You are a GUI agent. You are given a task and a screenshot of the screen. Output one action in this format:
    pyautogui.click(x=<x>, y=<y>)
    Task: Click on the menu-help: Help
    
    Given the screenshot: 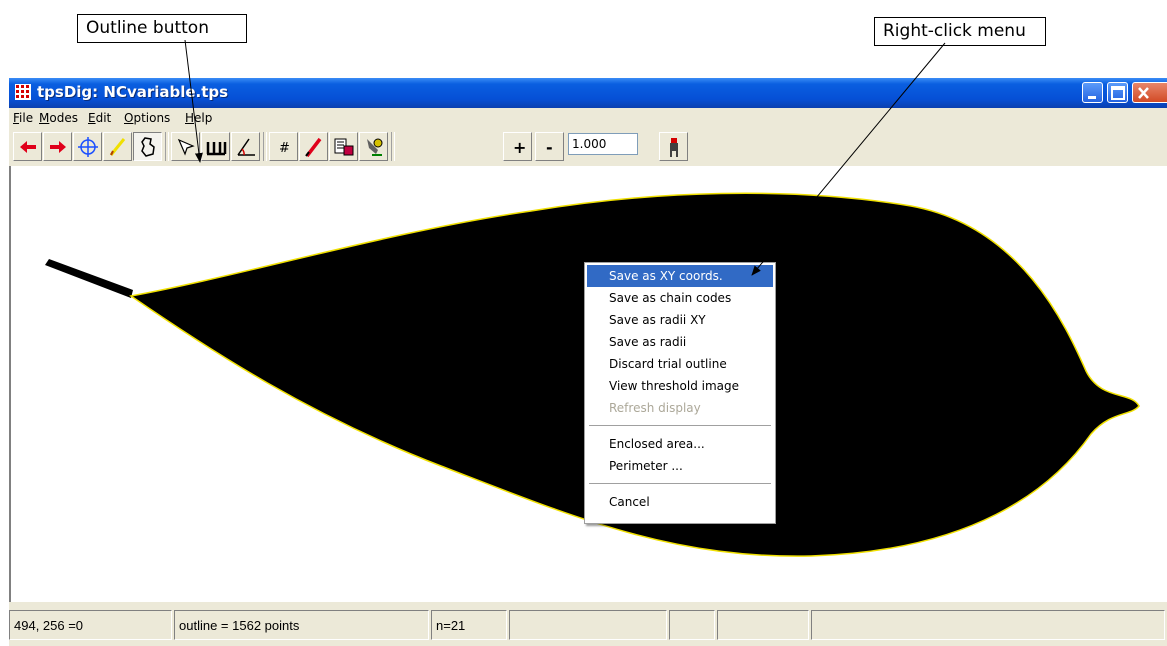 What is the action you would take?
    pyautogui.click(x=198, y=118)
    